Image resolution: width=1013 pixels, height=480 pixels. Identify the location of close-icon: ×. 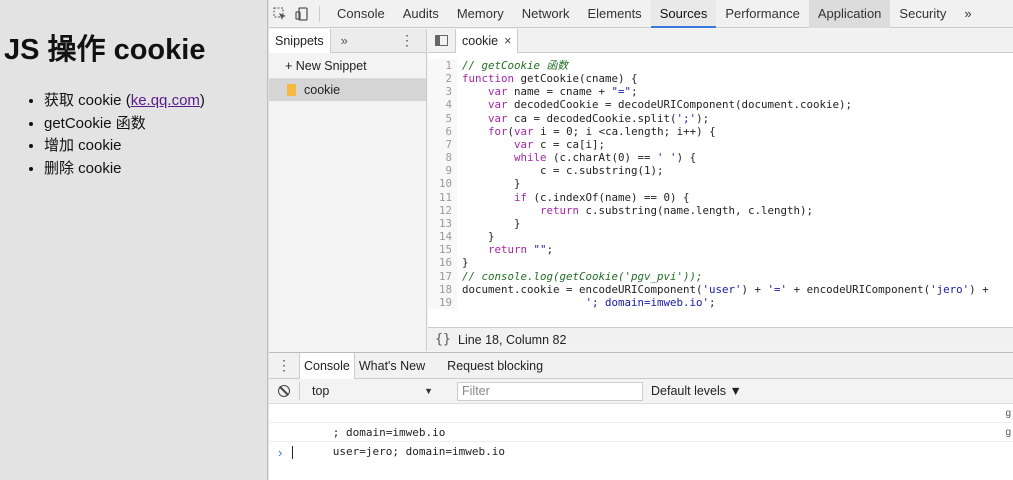
(507, 41).